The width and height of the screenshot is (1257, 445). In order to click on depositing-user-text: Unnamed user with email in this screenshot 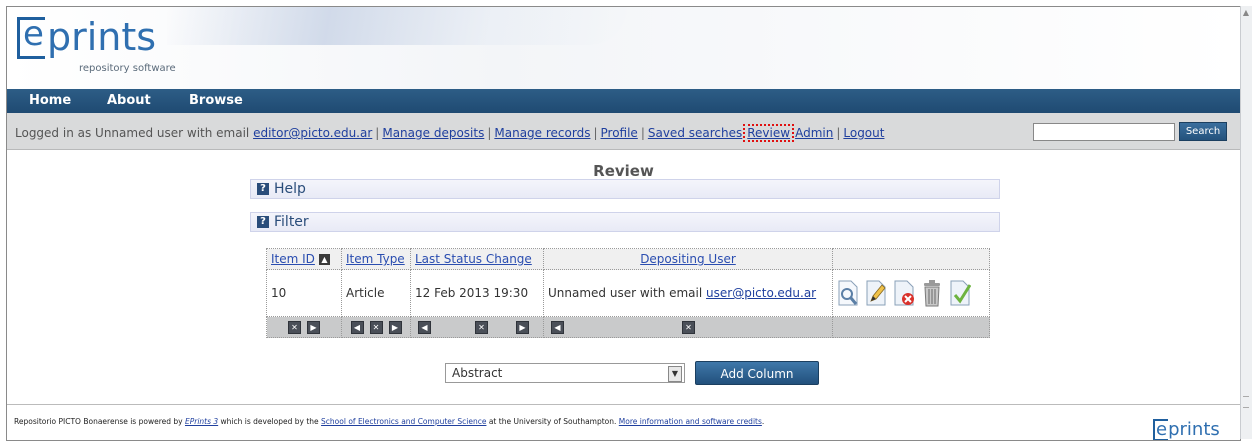, I will do `click(627, 293)`.